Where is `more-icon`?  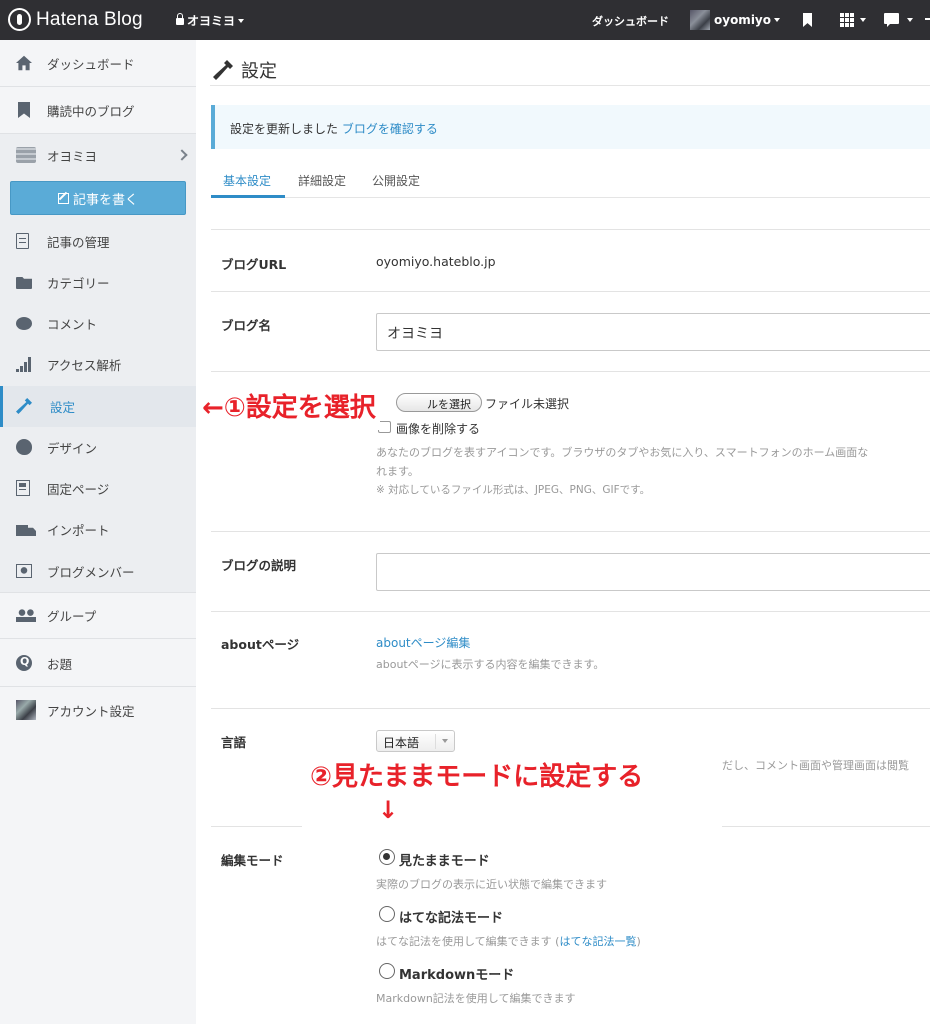 more-icon is located at coordinates (927, 19).